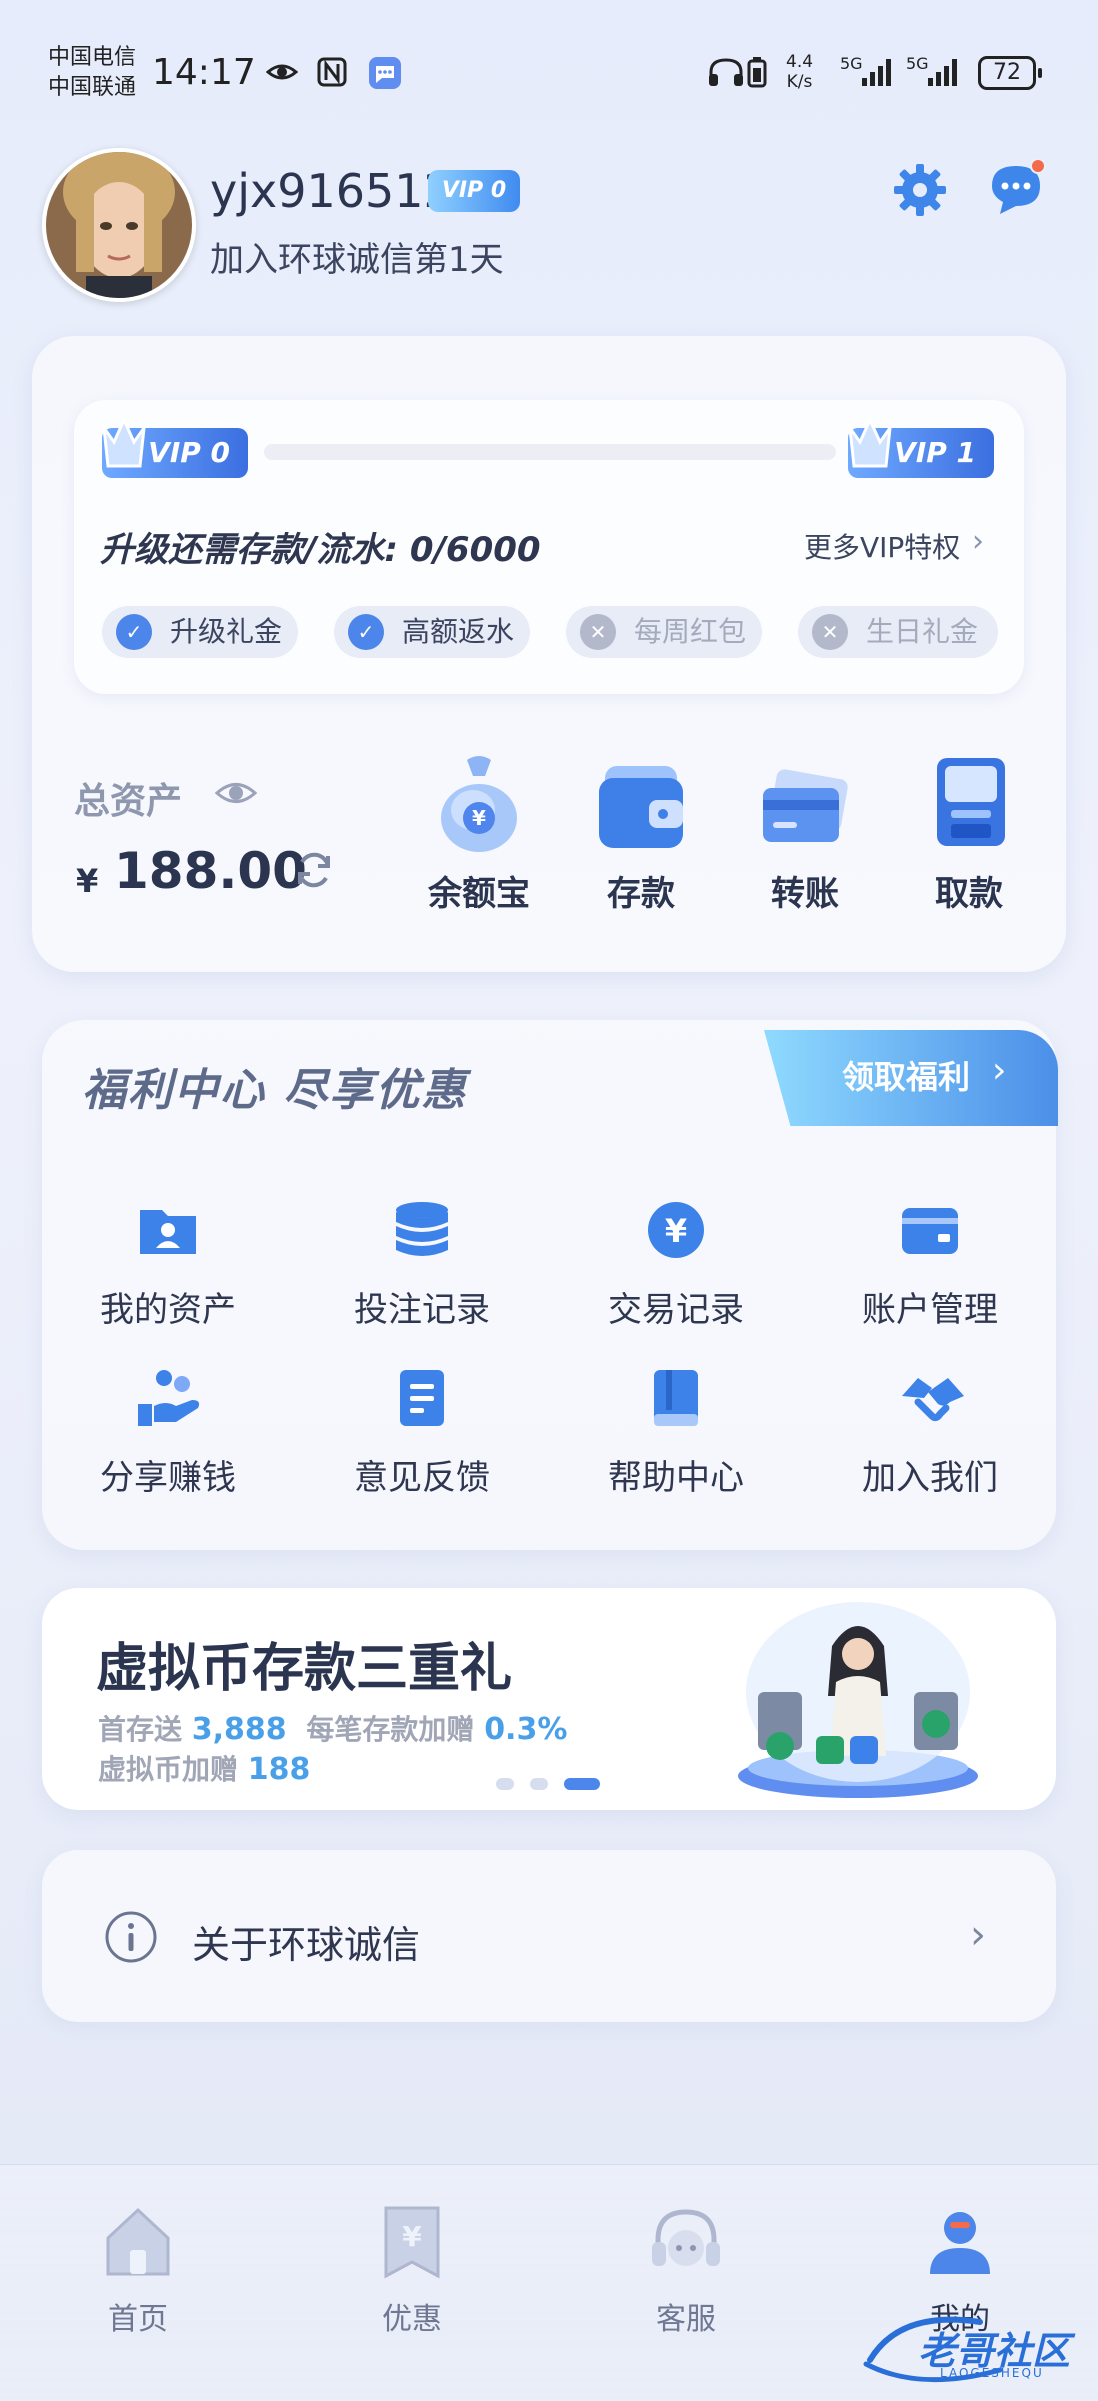  What do you see at coordinates (384, 72) in the screenshot?
I see `chat-app-icon` at bounding box center [384, 72].